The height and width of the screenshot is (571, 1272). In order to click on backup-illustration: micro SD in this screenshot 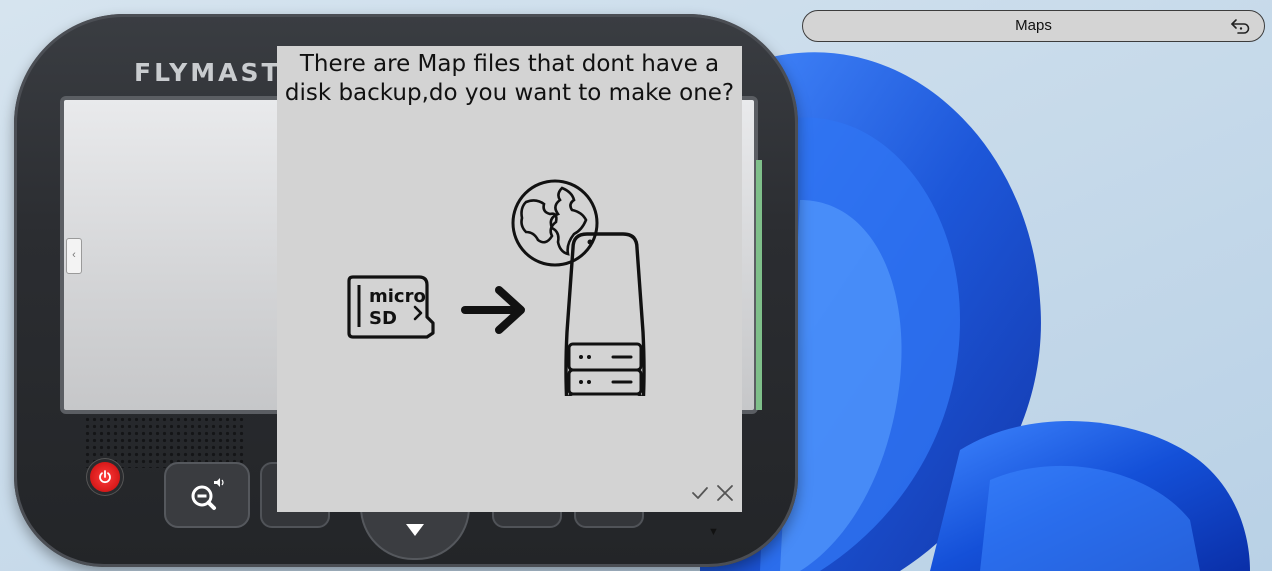, I will do `click(496, 287)`.